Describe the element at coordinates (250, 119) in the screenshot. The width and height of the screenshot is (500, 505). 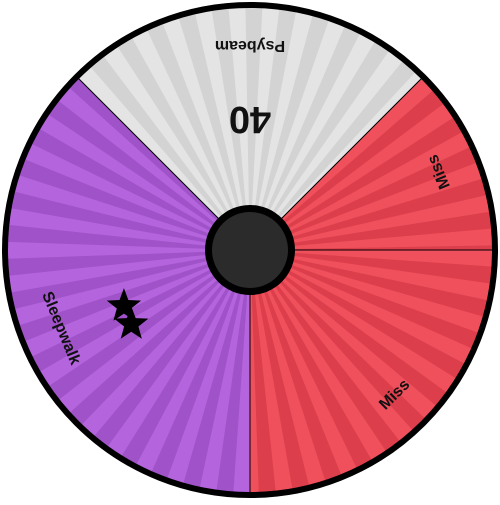
I see `segment-power-psybeam: 40` at that location.